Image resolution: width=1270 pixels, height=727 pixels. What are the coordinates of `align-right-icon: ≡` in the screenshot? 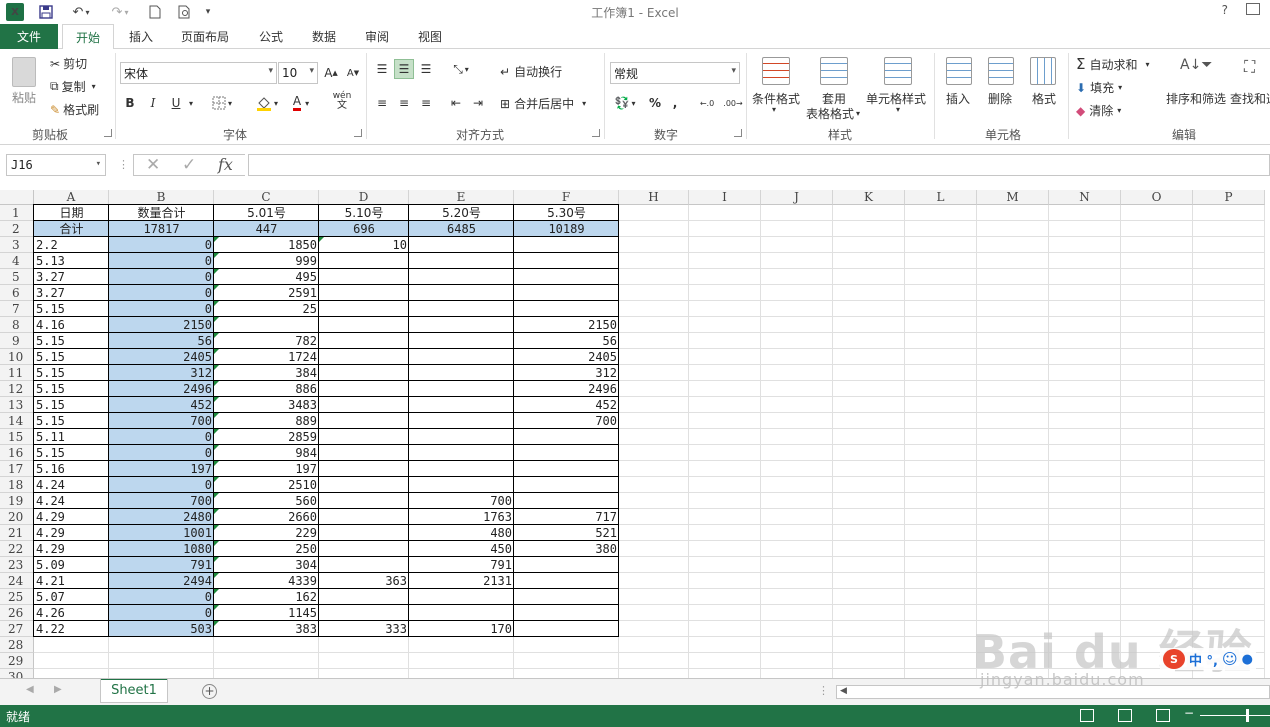 It's located at (426, 103).